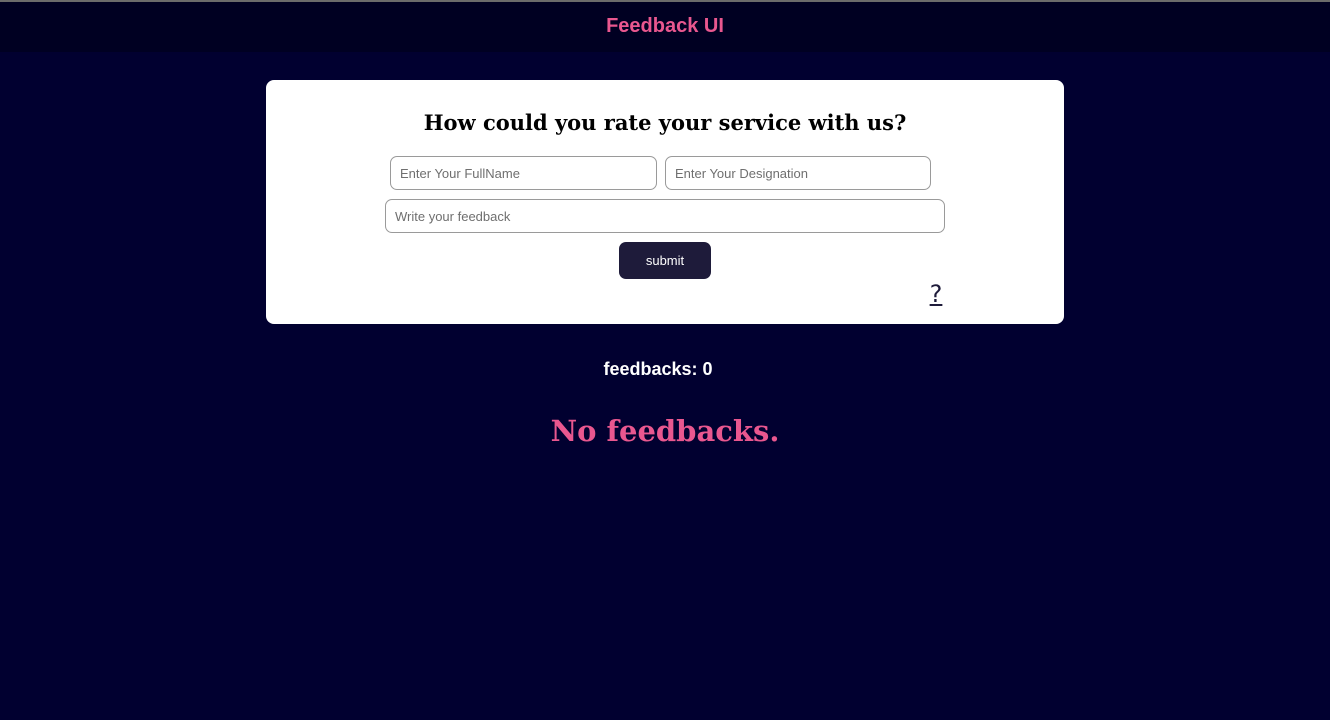 Image resolution: width=1330 pixels, height=720 pixels. What do you see at coordinates (523, 173) in the screenshot?
I see `fullname-input` at bounding box center [523, 173].